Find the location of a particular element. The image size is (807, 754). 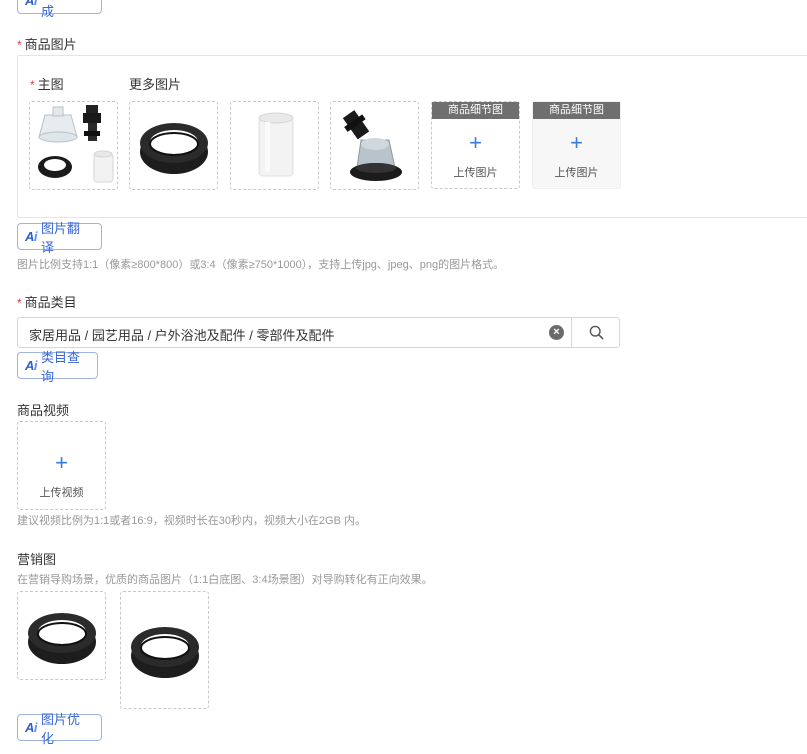

search-icon is located at coordinates (596, 332).